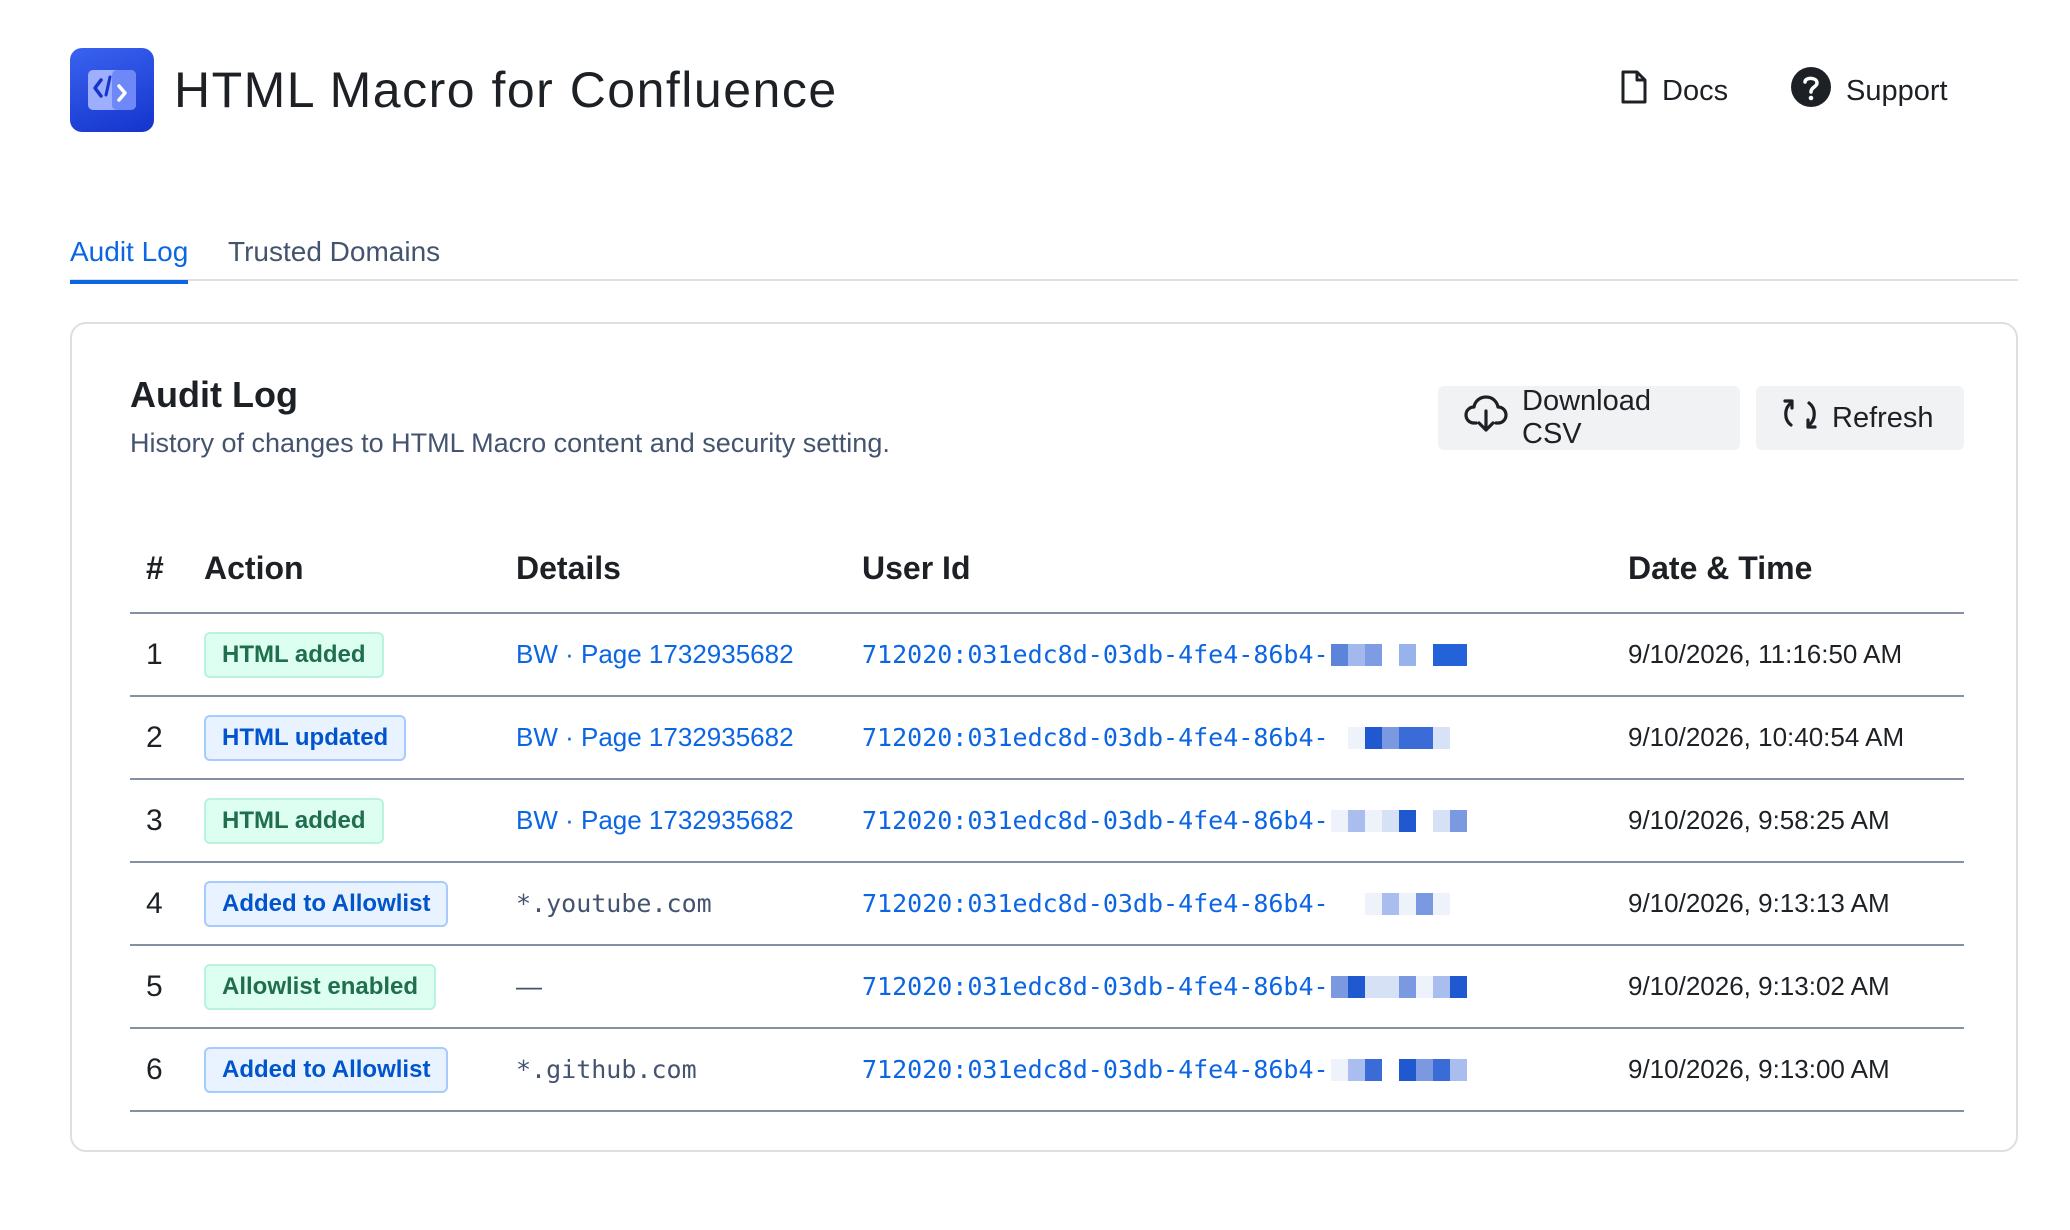  What do you see at coordinates (154, 654) in the screenshot?
I see `row-number: 1` at bounding box center [154, 654].